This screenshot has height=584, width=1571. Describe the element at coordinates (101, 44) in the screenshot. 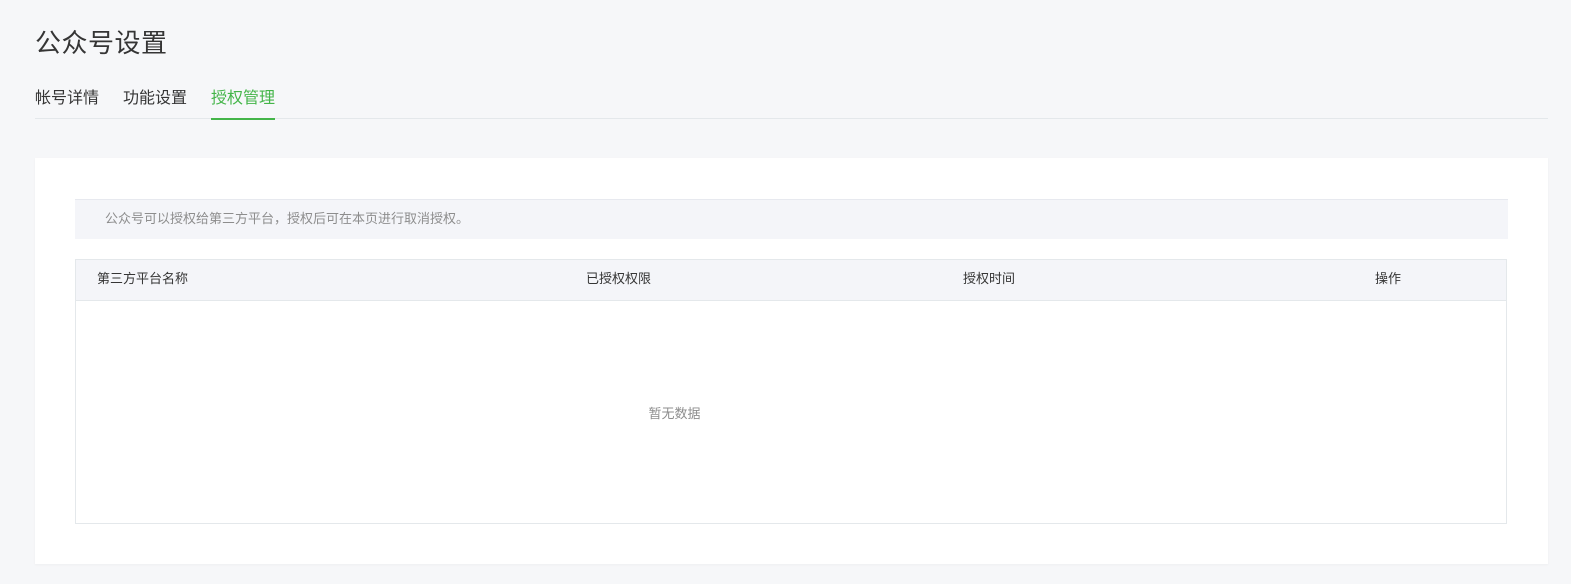

I see `page-title: 公众号设置` at that location.